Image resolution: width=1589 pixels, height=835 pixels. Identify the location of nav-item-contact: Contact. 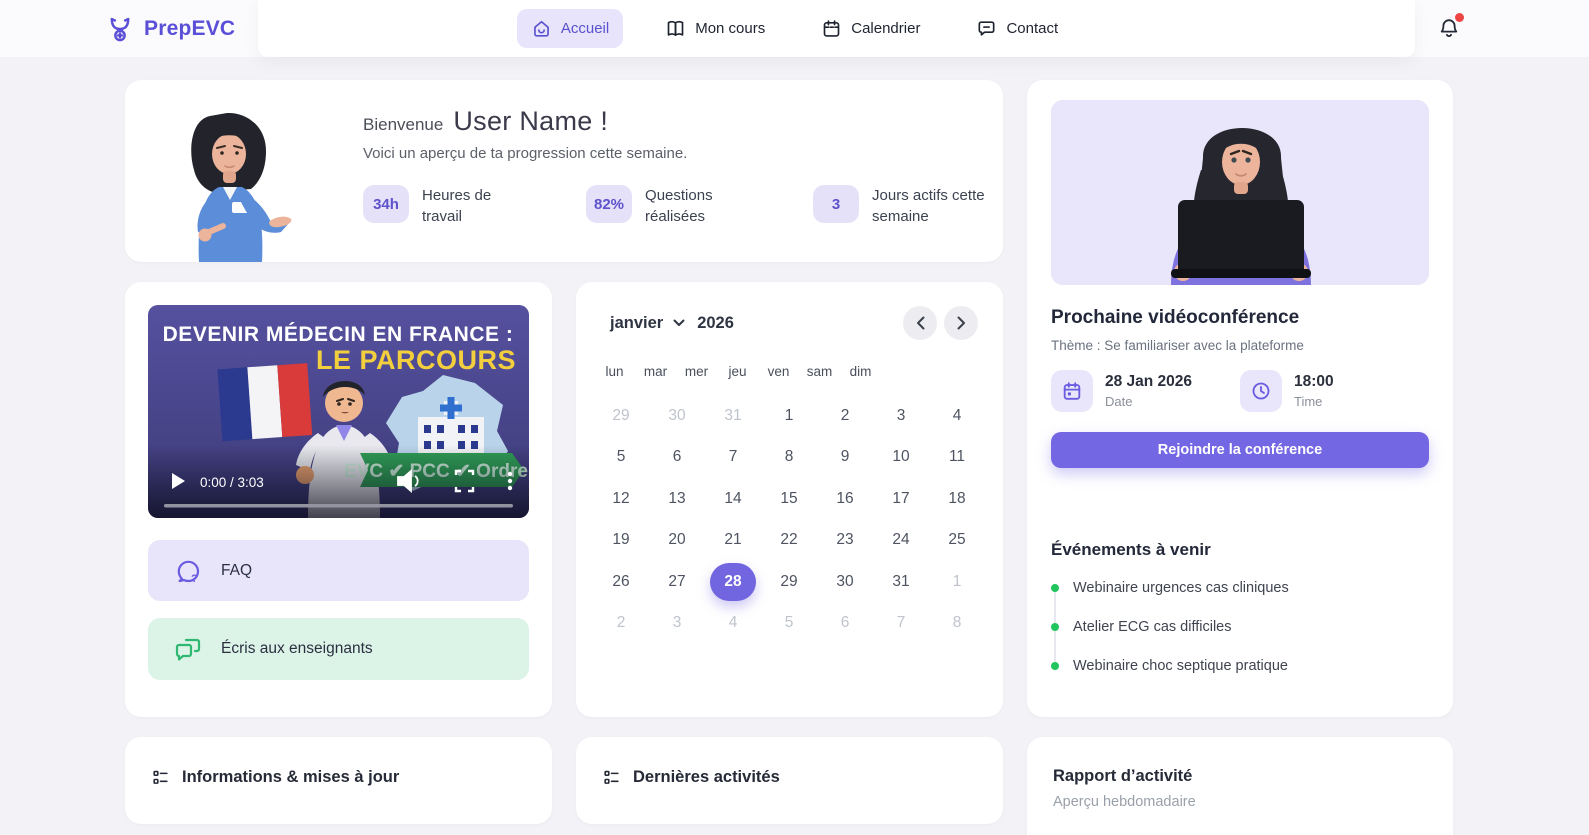
(1017, 28).